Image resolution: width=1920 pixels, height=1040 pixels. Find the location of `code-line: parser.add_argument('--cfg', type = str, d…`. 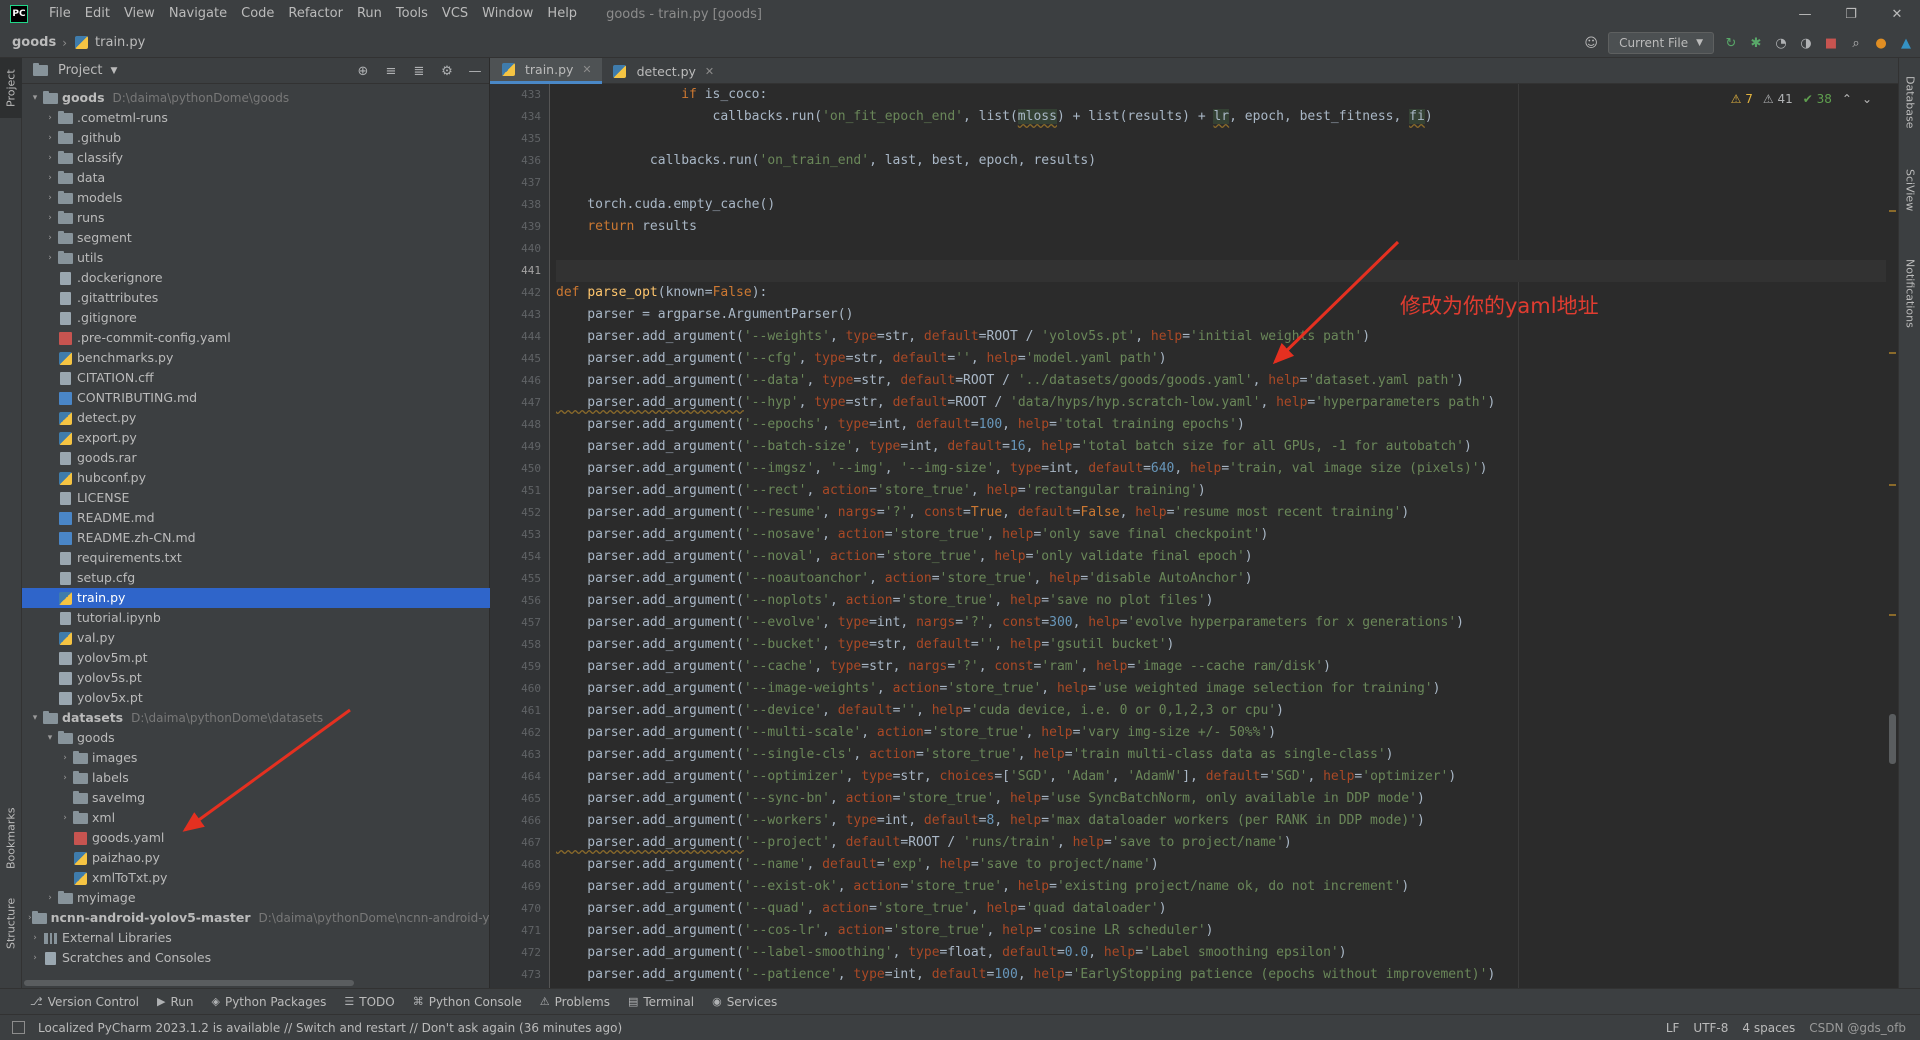

code-line: parser.add_argument('--cfg', type = str, d… is located at coordinates (1221, 359).